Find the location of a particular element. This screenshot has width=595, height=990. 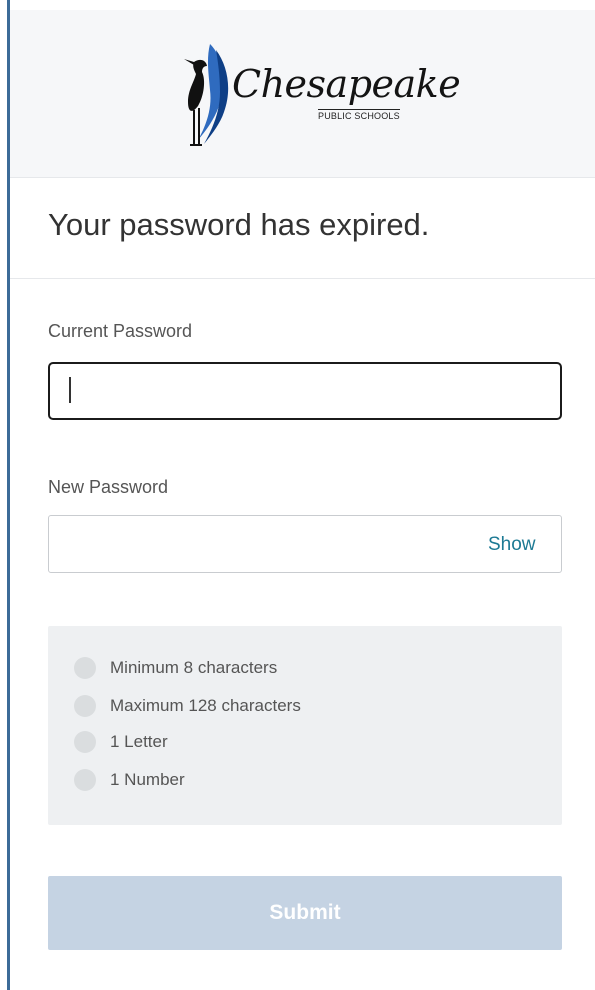

current-password-input is located at coordinates (305, 391).